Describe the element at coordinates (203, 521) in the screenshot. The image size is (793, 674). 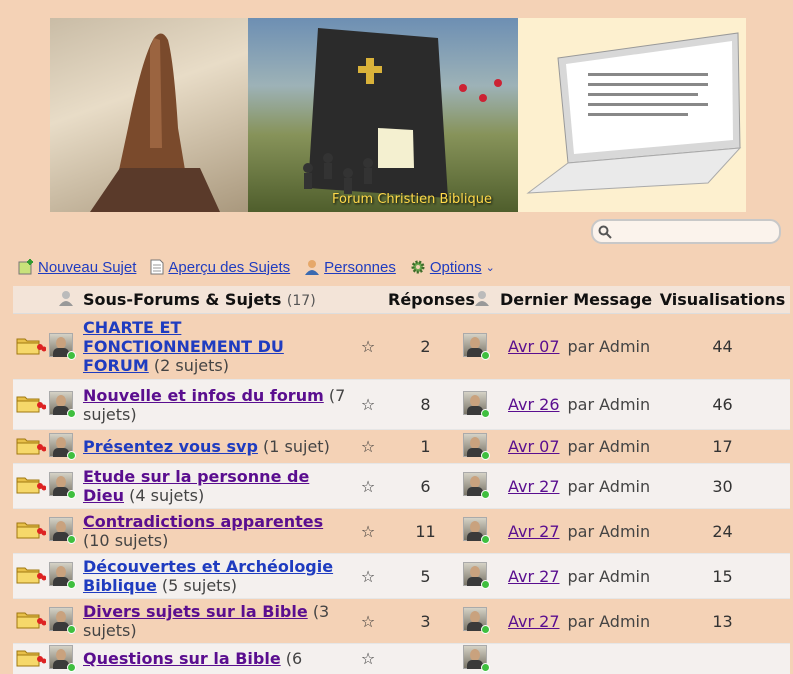
I see `subforum-link: Contradictions apparentes` at that location.